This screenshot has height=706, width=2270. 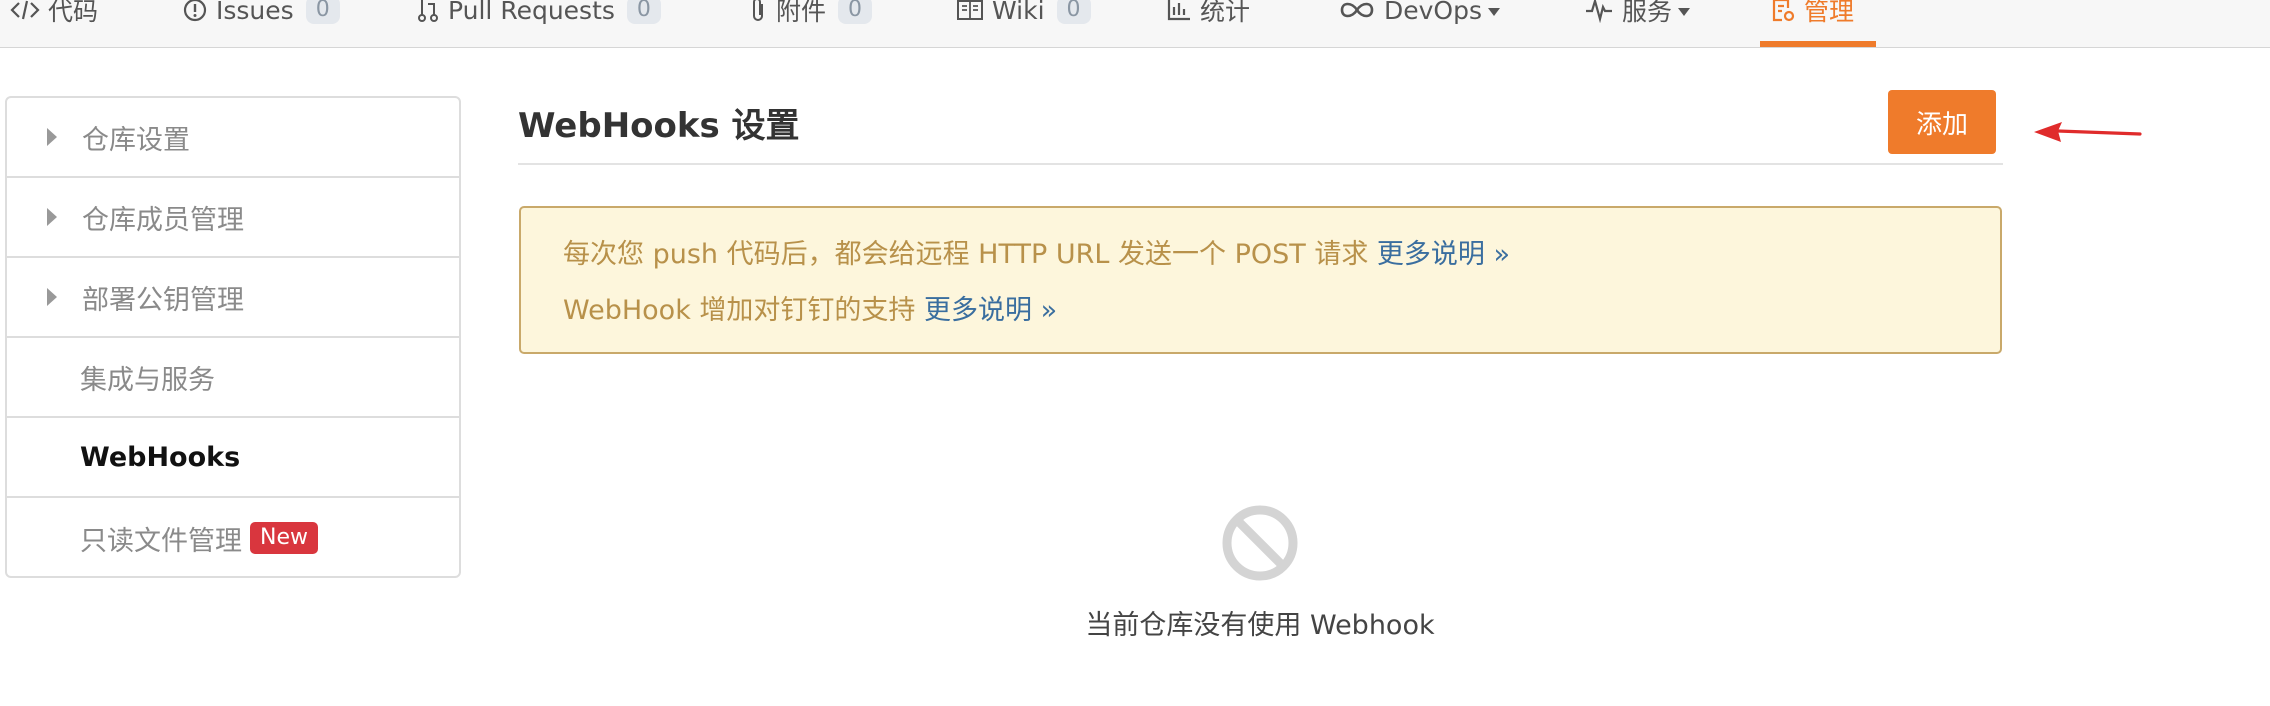 What do you see at coordinates (233, 138) in the screenshot?
I see `sidebar-item-repo-settings: 仓库设置` at bounding box center [233, 138].